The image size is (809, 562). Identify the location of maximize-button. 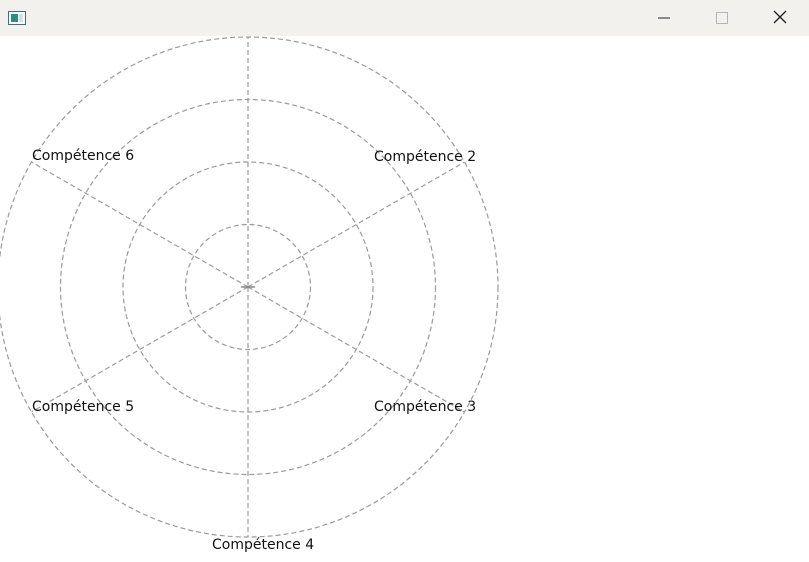
(722, 18).